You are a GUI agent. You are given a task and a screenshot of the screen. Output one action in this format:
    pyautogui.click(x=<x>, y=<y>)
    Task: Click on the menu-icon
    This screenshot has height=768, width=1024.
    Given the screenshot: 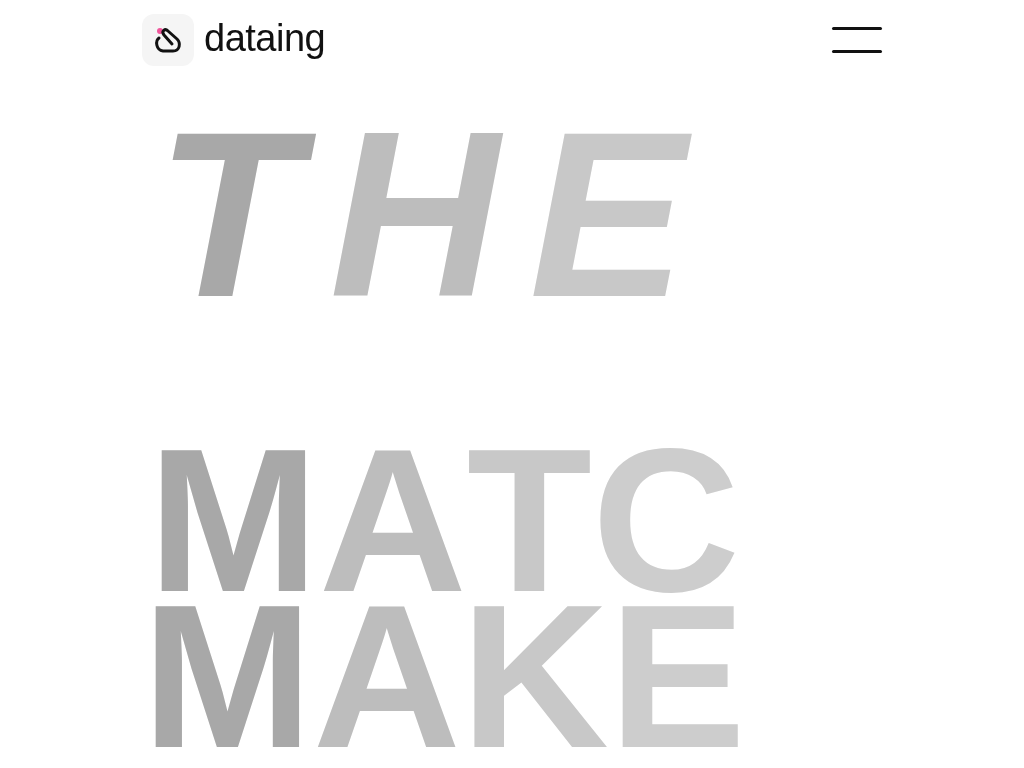 What is the action you would take?
    pyautogui.click(x=857, y=40)
    